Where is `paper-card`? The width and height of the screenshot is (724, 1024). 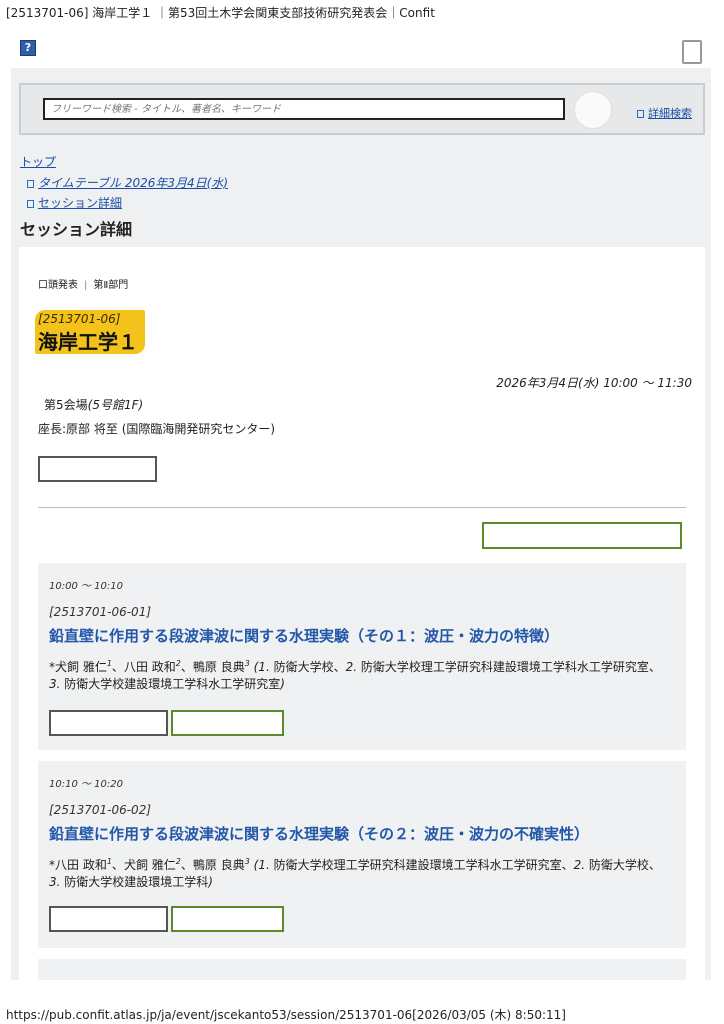 paper-card is located at coordinates (362, 969).